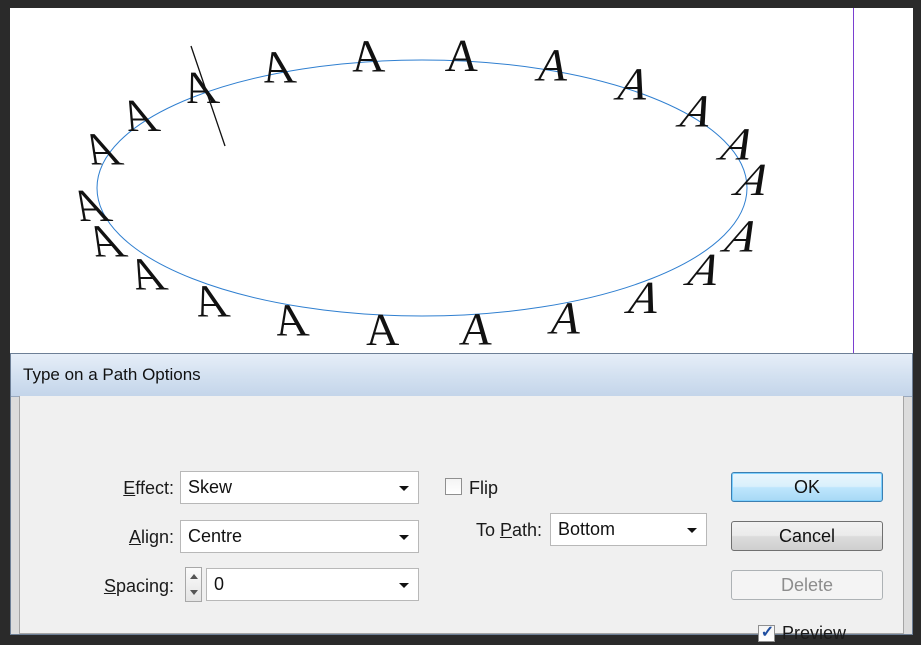 The image size is (921, 645). I want to click on to-path-label: To Path:, so click(508, 530).